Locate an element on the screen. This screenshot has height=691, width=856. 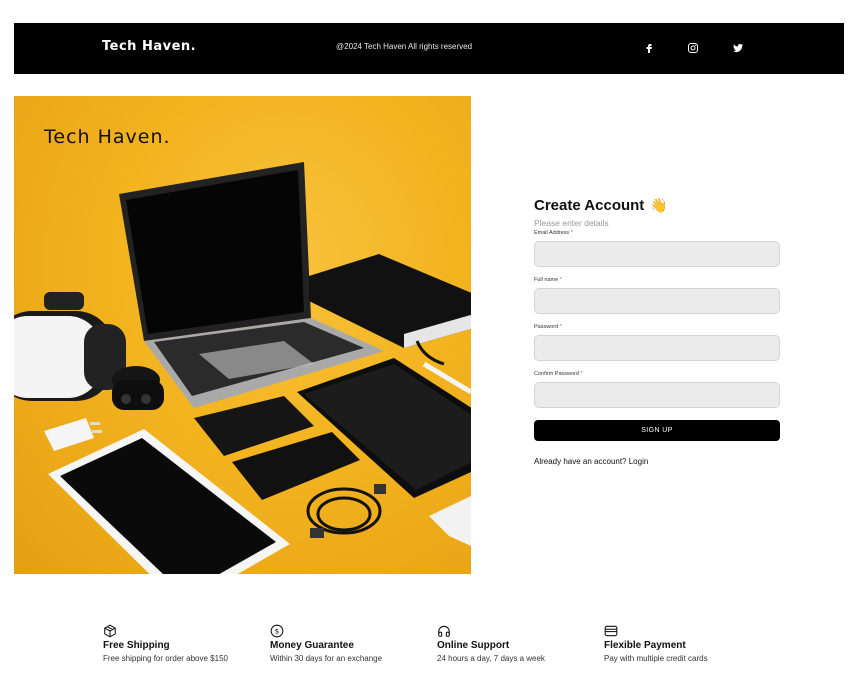
feature-desc: Free shipping for order above $150 is located at coordinates (165, 658).